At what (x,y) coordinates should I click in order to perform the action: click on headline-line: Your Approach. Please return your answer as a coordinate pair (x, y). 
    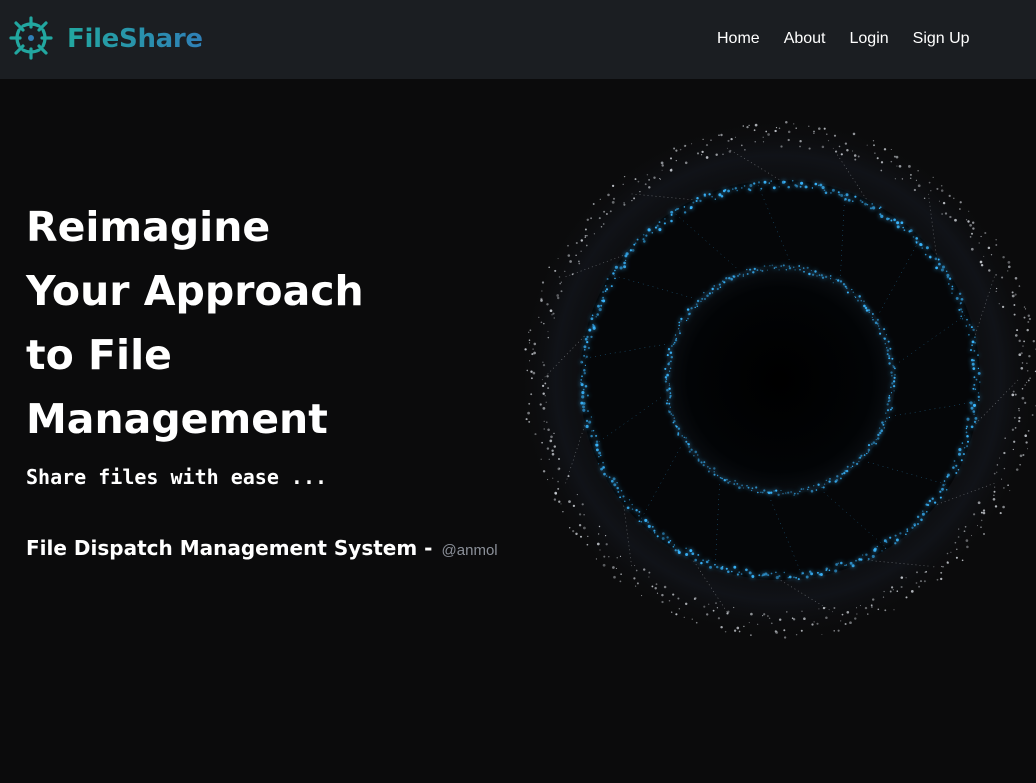
    Looking at the image, I should click on (195, 291).